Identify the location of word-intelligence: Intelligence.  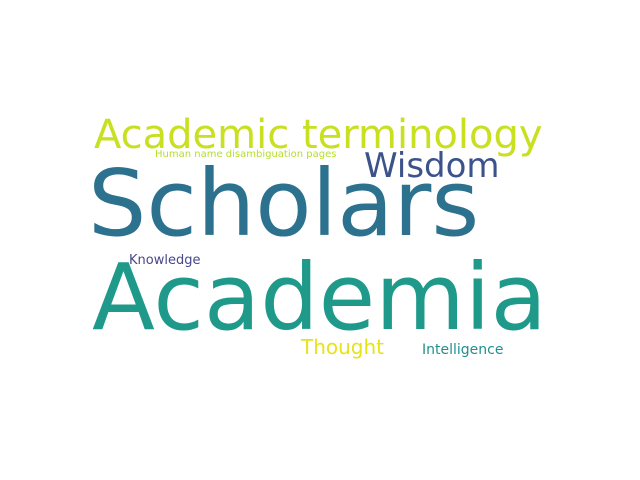
(463, 350).